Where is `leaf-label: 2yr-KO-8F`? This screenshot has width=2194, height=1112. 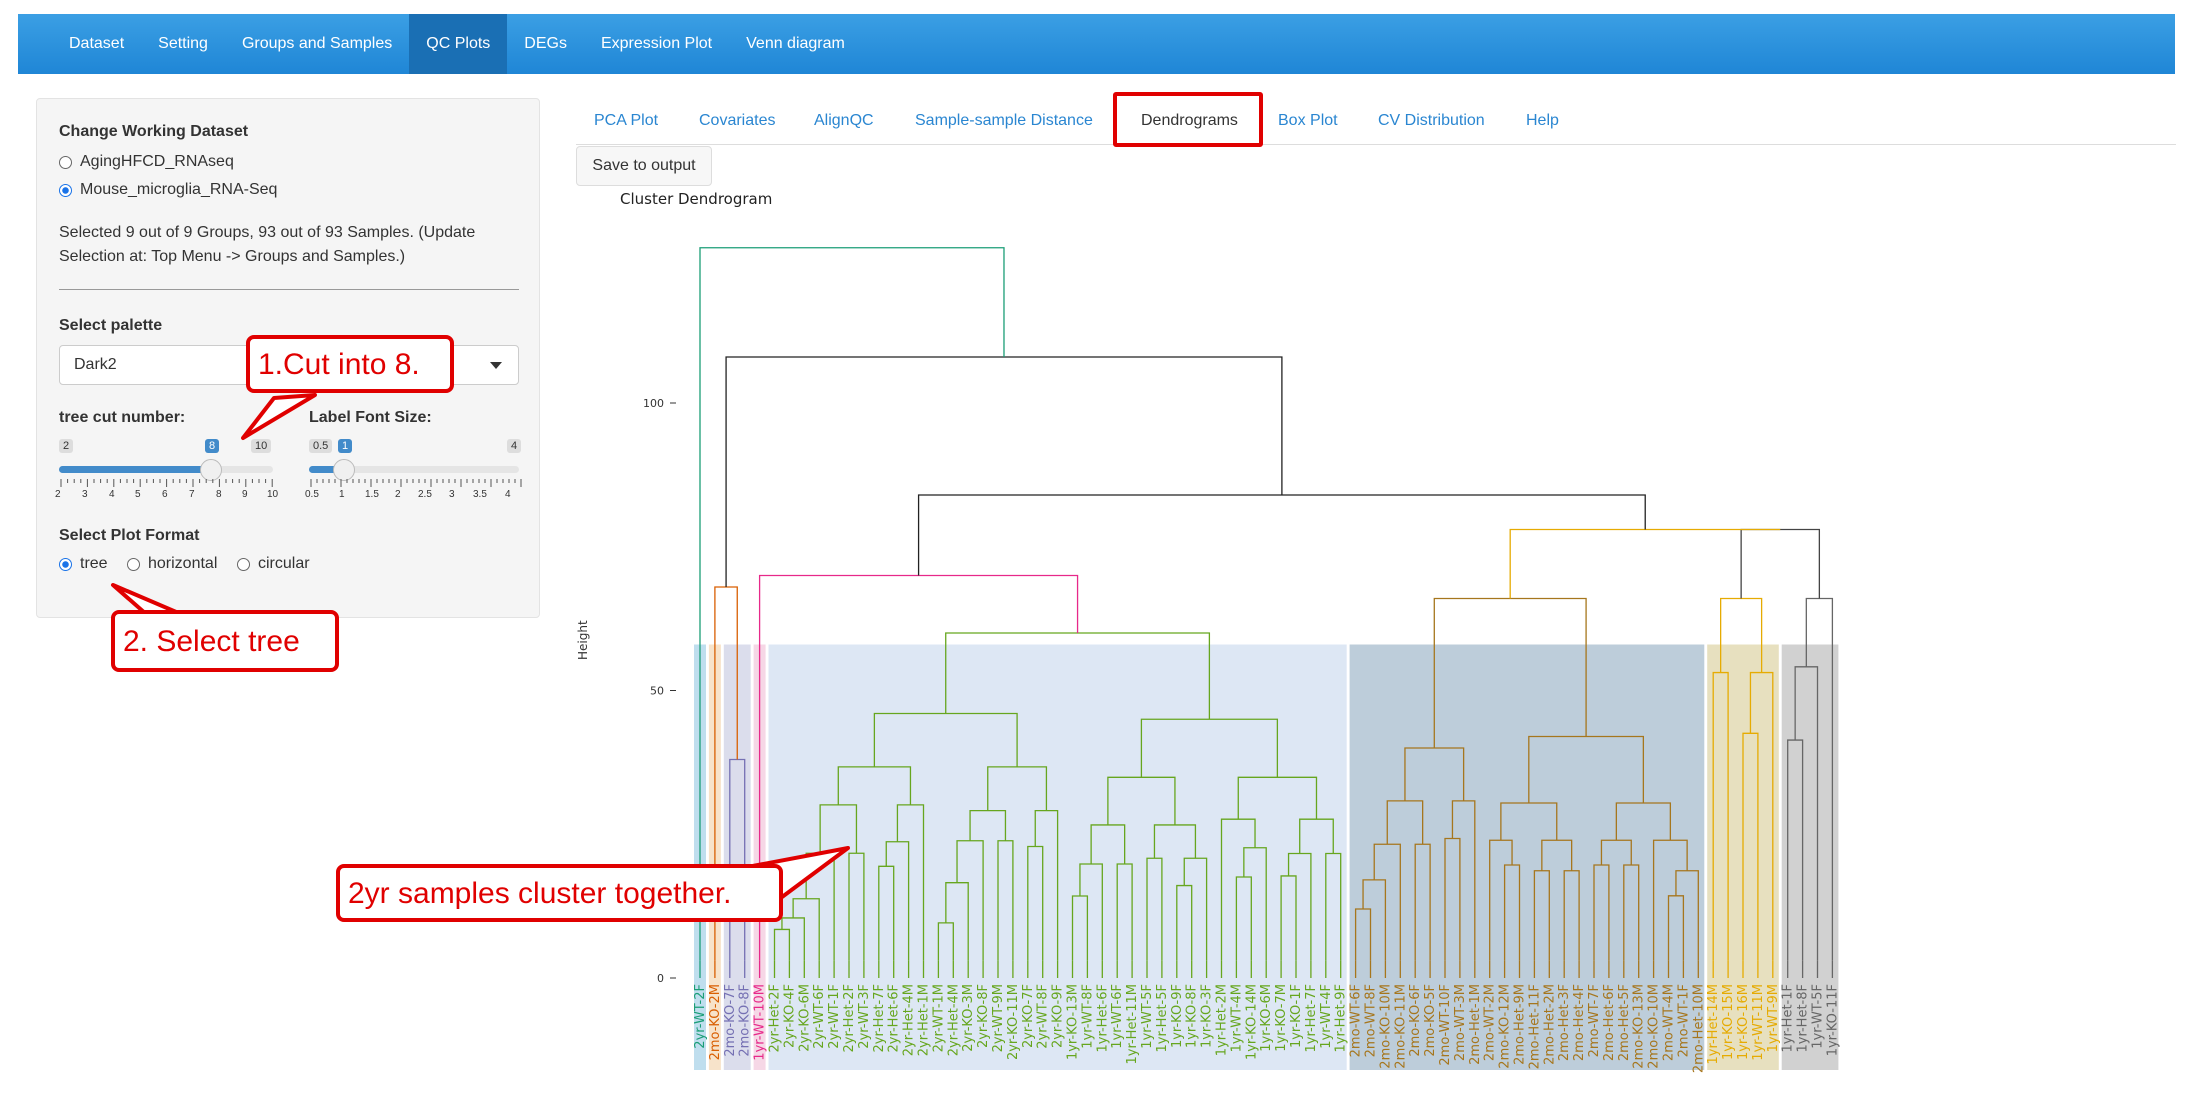 leaf-label: 2yr-KO-8F is located at coordinates (983, 1016).